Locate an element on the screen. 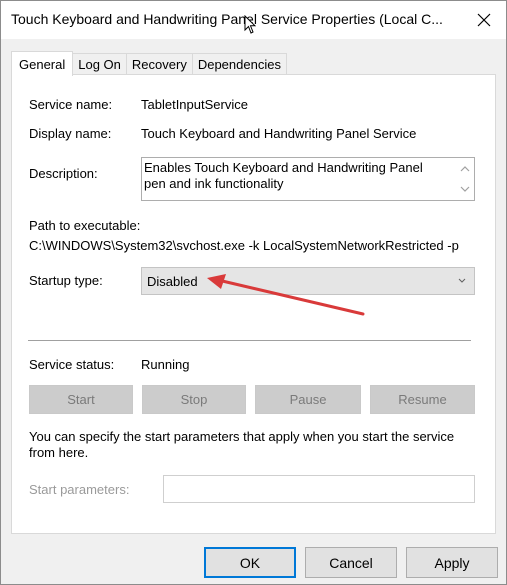 This screenshot has width=507, height=585. close-icon is located at coordinates (484, 20).